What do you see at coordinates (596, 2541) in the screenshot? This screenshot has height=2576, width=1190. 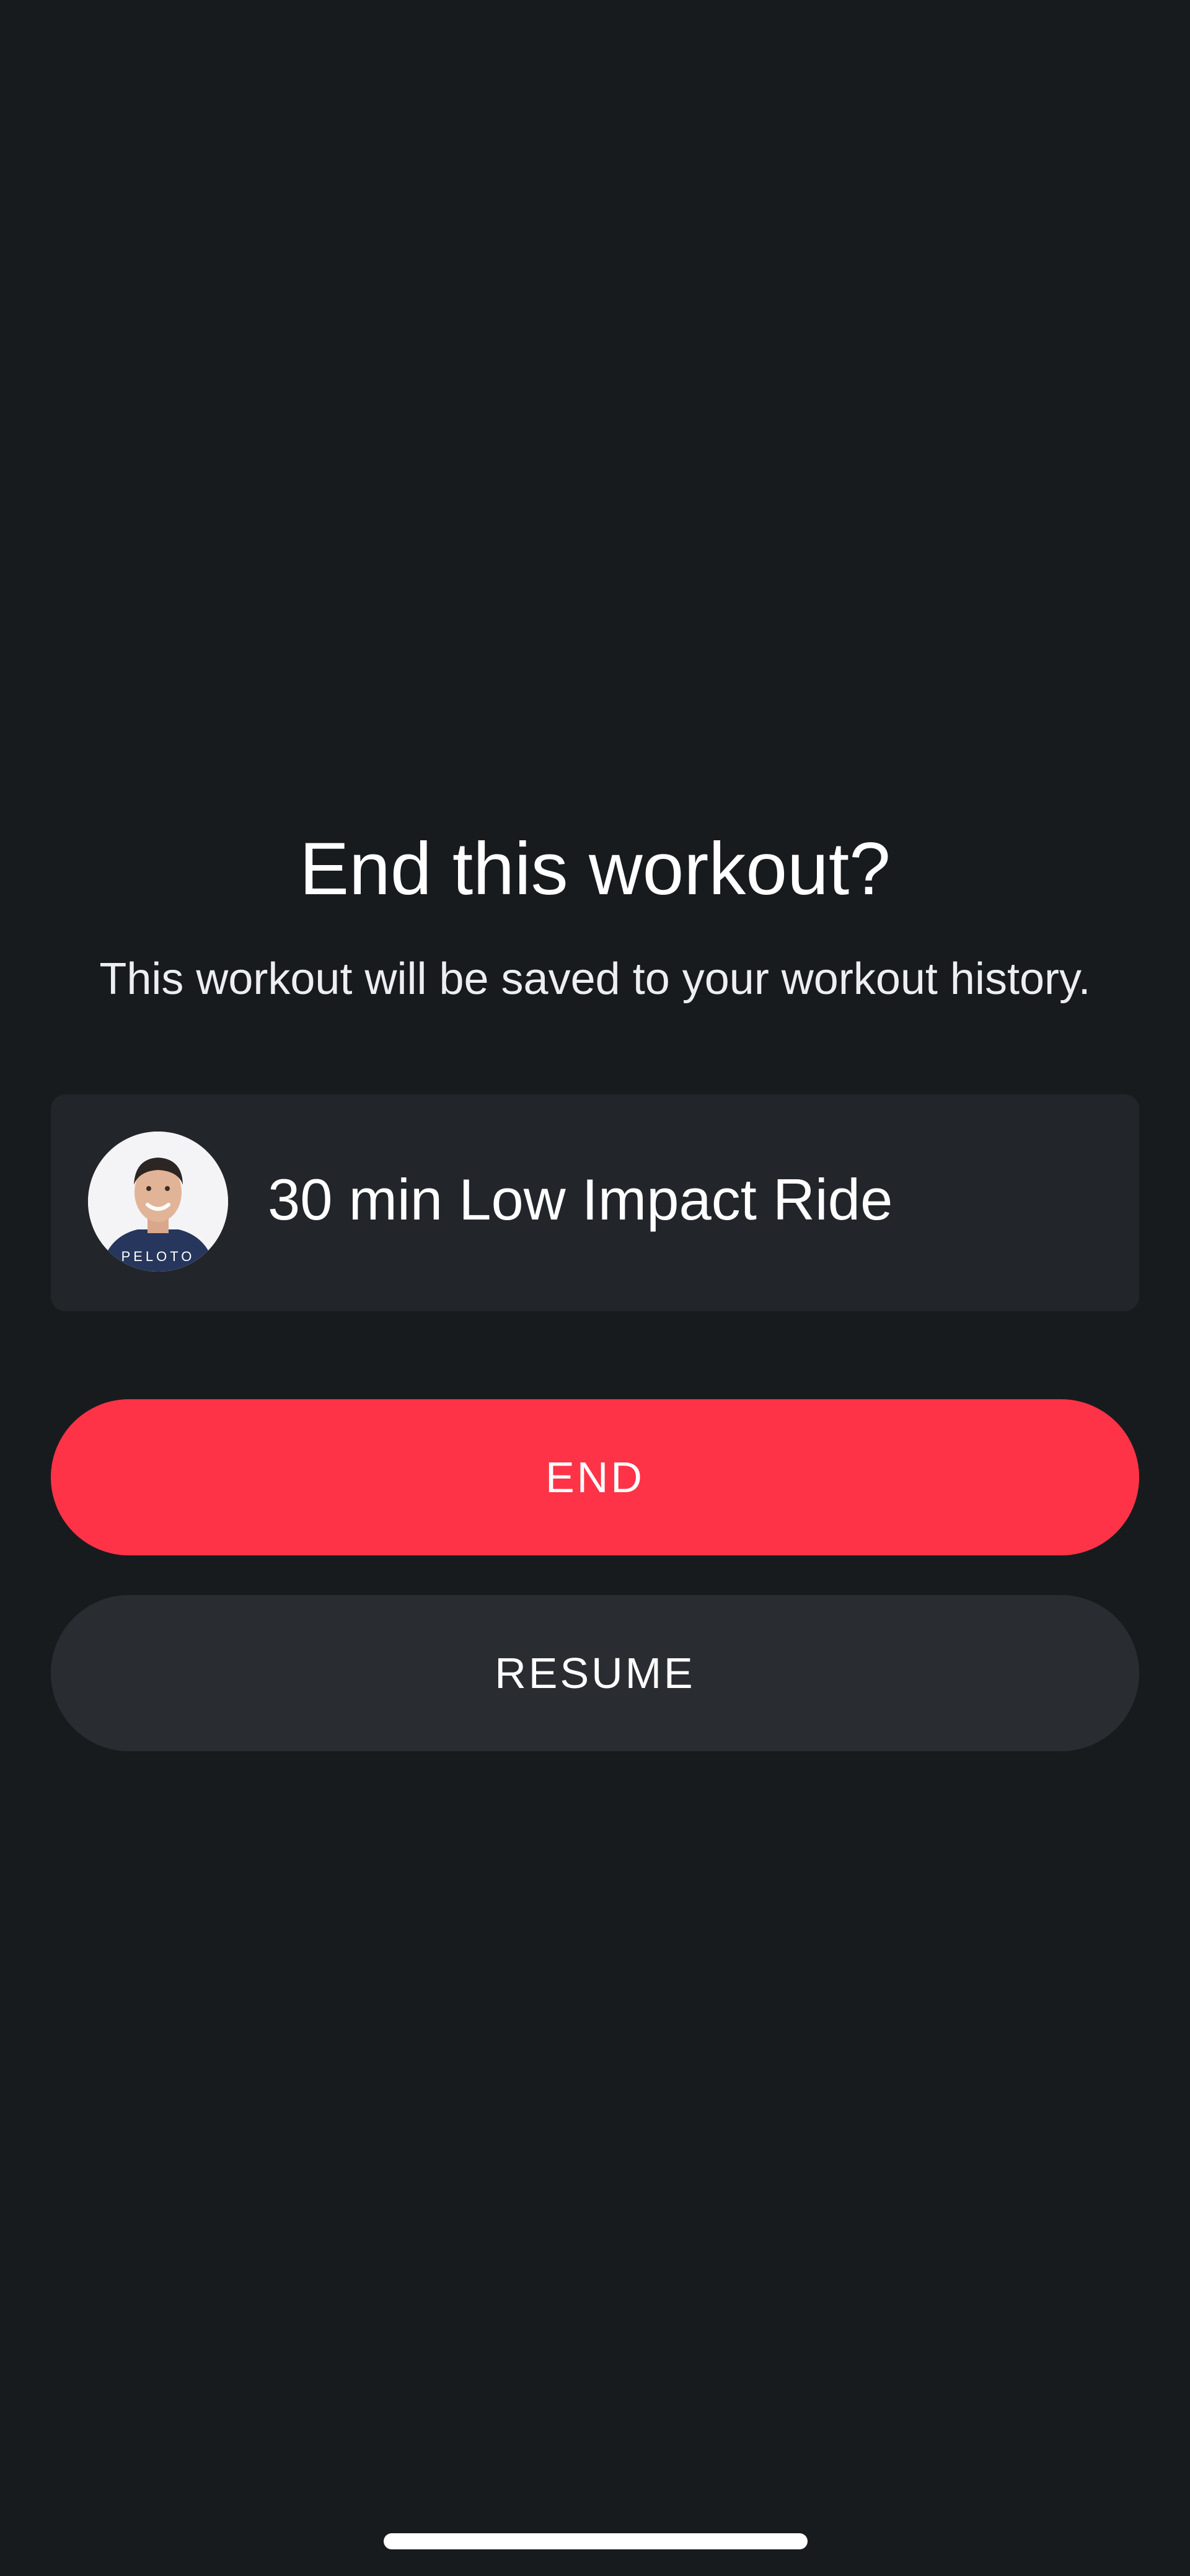 I see `home-indicator` at bounding box center [596, 2541].